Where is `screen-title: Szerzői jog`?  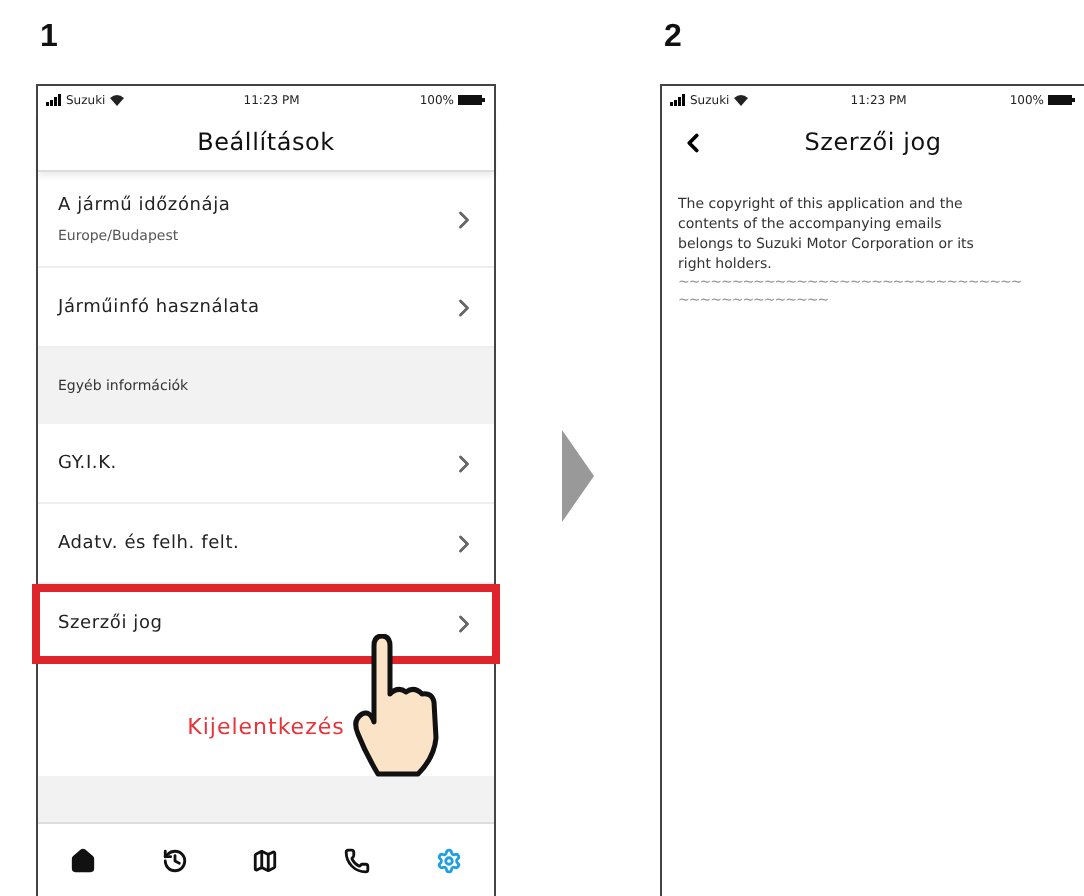
screen-title: Szerzői jog is located at coordinates (873, 142).